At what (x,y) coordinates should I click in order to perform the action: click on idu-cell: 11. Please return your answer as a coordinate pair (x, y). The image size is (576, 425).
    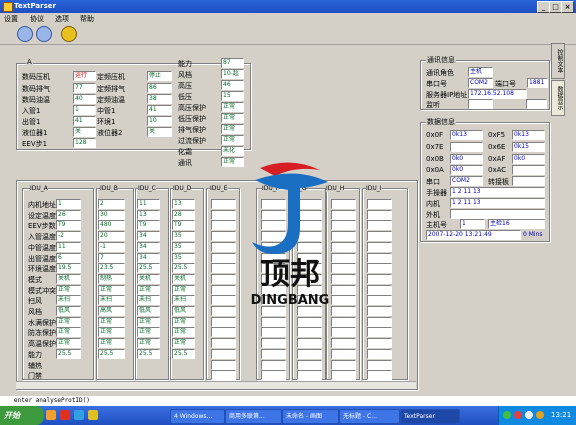
    Looking at the image, I should click on (148, 204).